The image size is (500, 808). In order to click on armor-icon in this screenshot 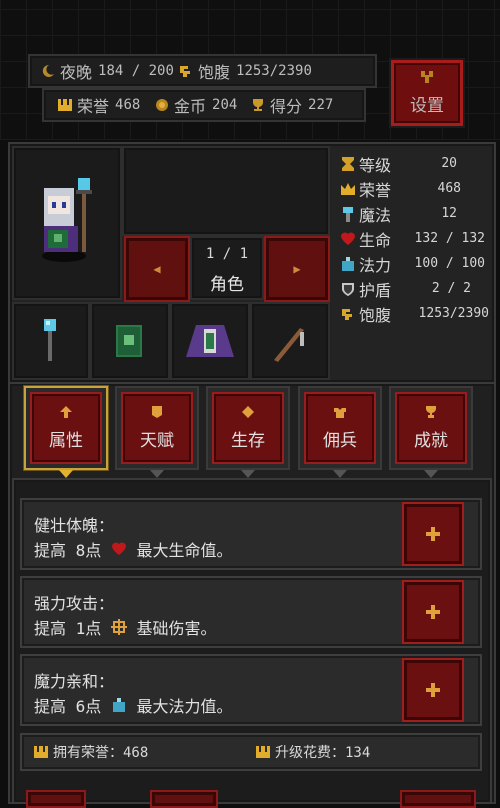, I will do `click(340, 412)`.